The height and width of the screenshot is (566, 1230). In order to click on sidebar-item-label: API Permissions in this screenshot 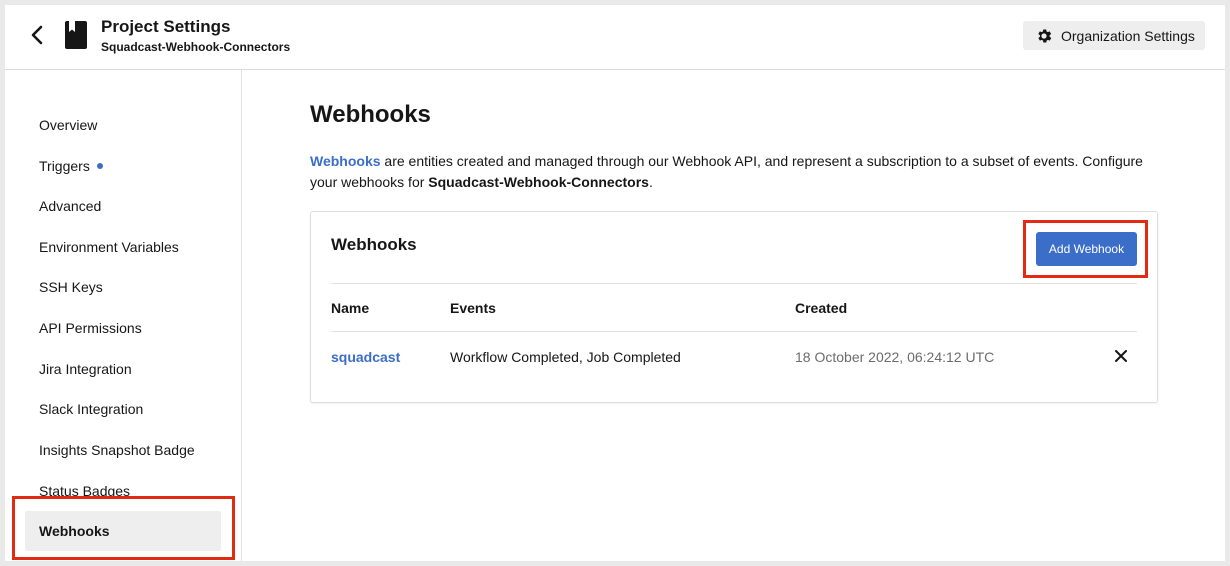, I will do `click(90, 328)`.